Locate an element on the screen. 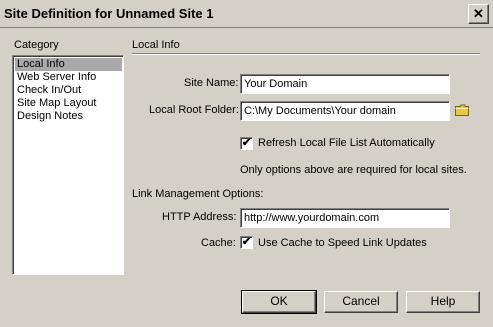 This screenshot has width=493, height=327. root-folder-input: C:\My Documents\Your domain is located at coordinates (345, 111).